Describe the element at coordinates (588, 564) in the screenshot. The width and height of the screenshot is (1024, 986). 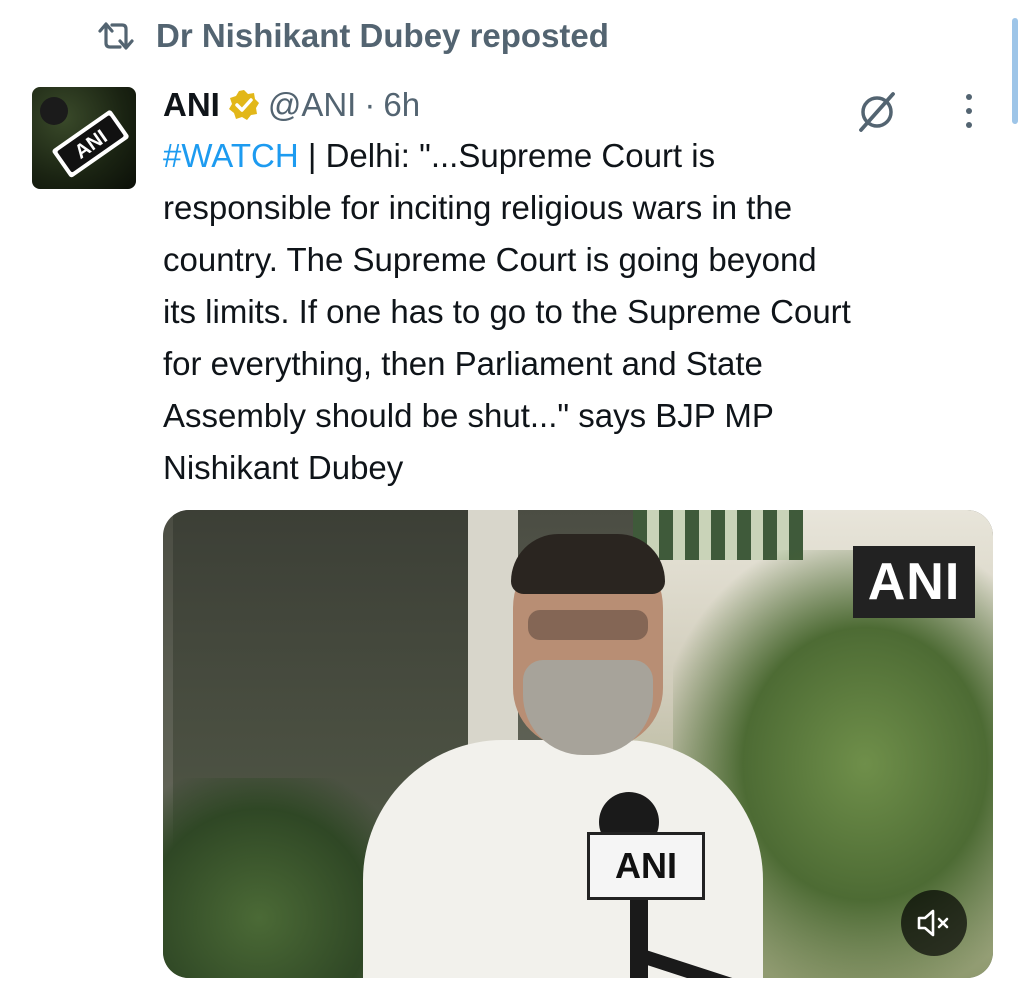
I see `speaker-hair` at that location.